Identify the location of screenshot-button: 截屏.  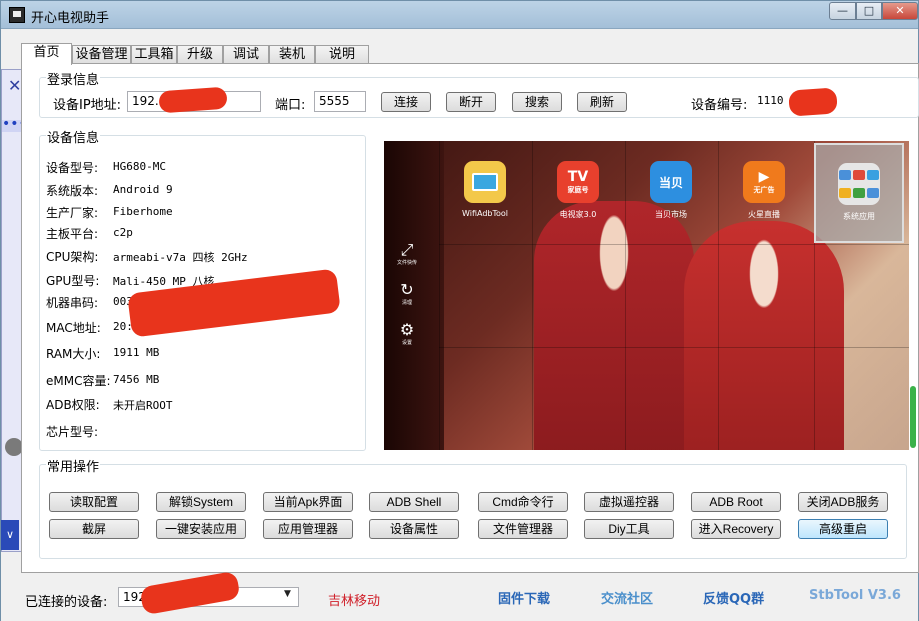
(94, 529).